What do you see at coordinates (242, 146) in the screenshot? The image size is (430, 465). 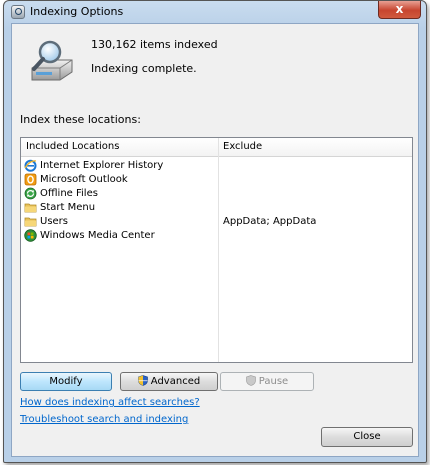 I see `column-header-exclude: Exclude` at bounding box center [242, 146].